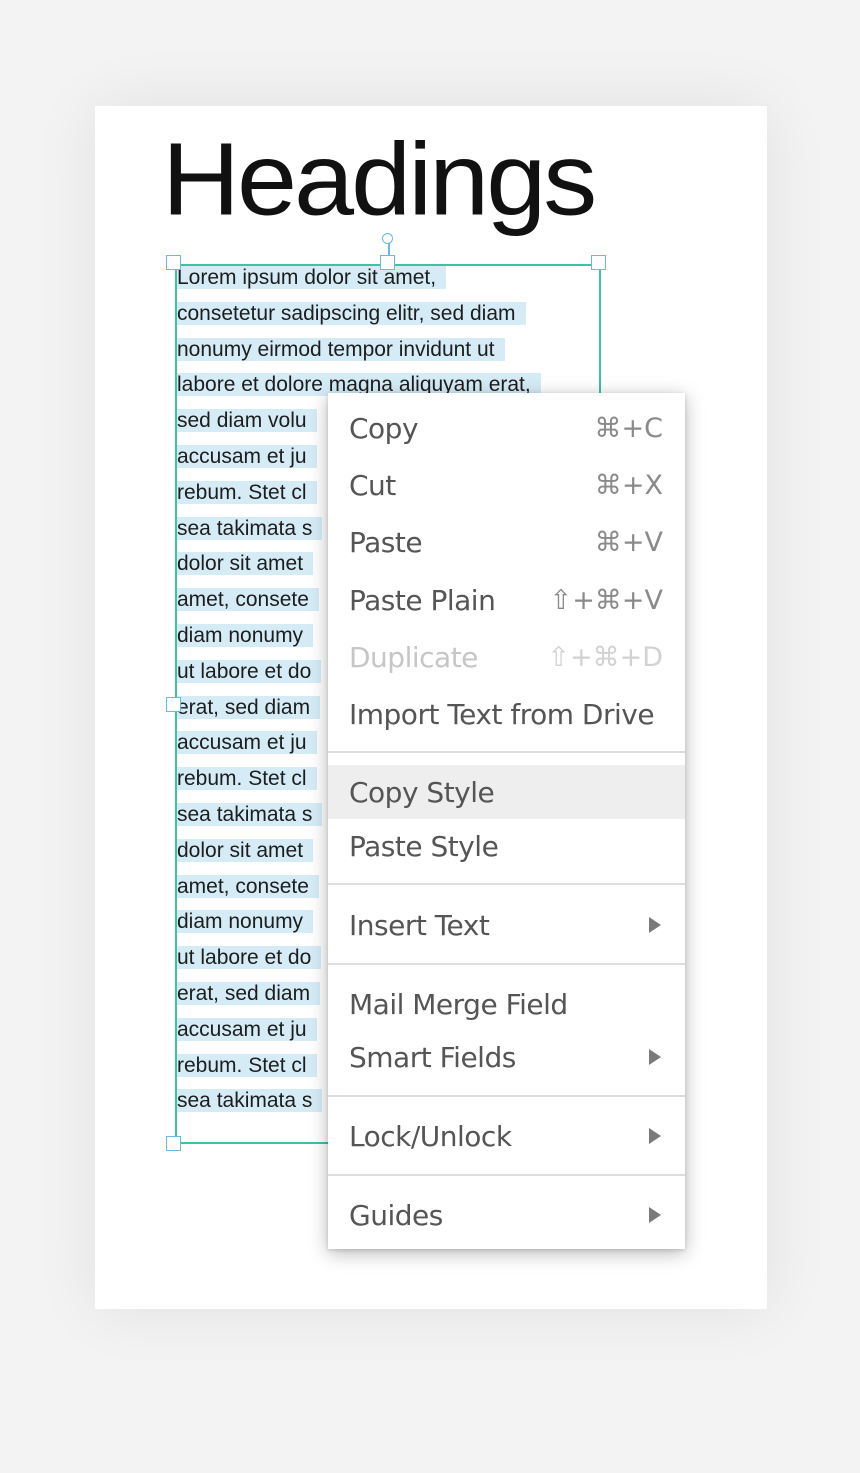  What do you see at coordinates (506, 846) in the screenshot?
I see `menu-item-paste-style: Paste Style` at bounding box center [506, 846].